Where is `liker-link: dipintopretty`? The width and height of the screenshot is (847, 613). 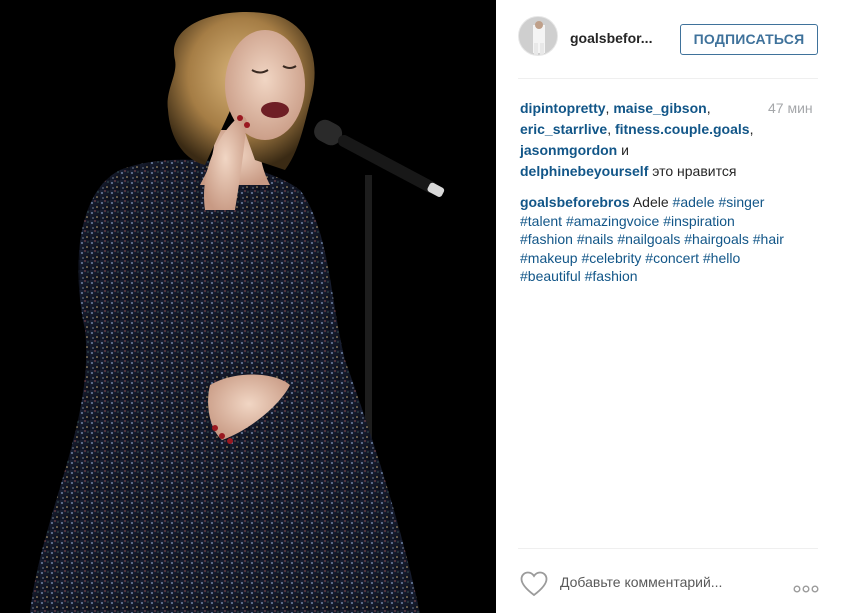 liker-link: dipintopretty is located at coordinates (563, 108).